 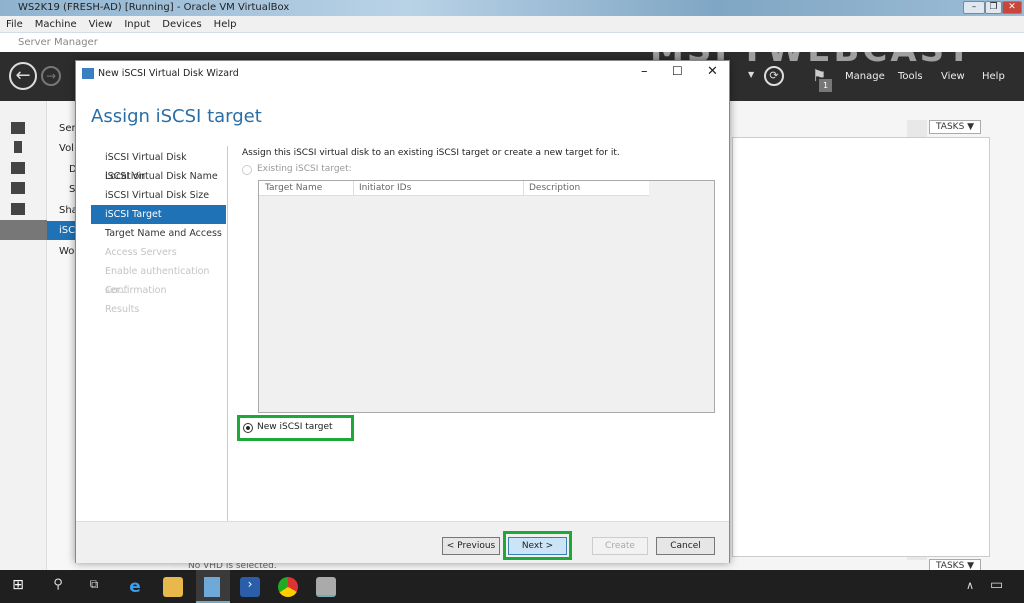 I want to click on menu-devices: Devices, so click(x=181, y=24).